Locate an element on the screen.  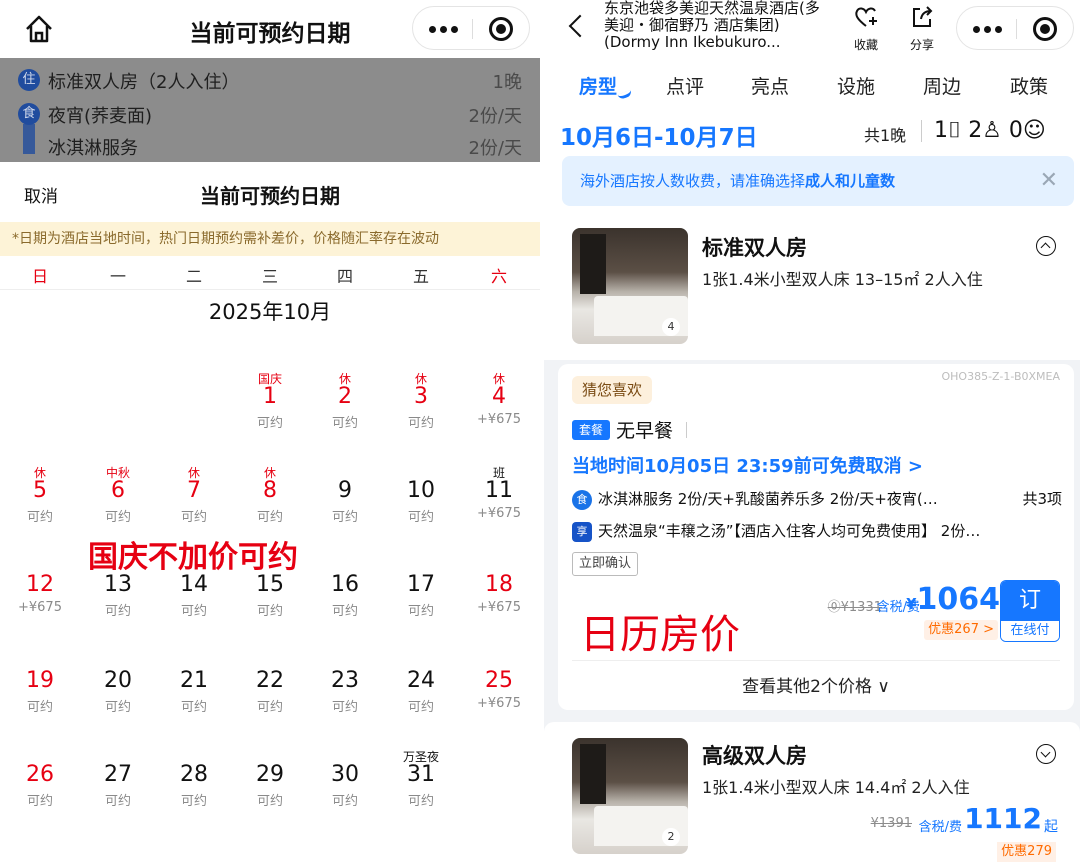
calendar-day: 26 可约 is located at coordinates (40, 780).